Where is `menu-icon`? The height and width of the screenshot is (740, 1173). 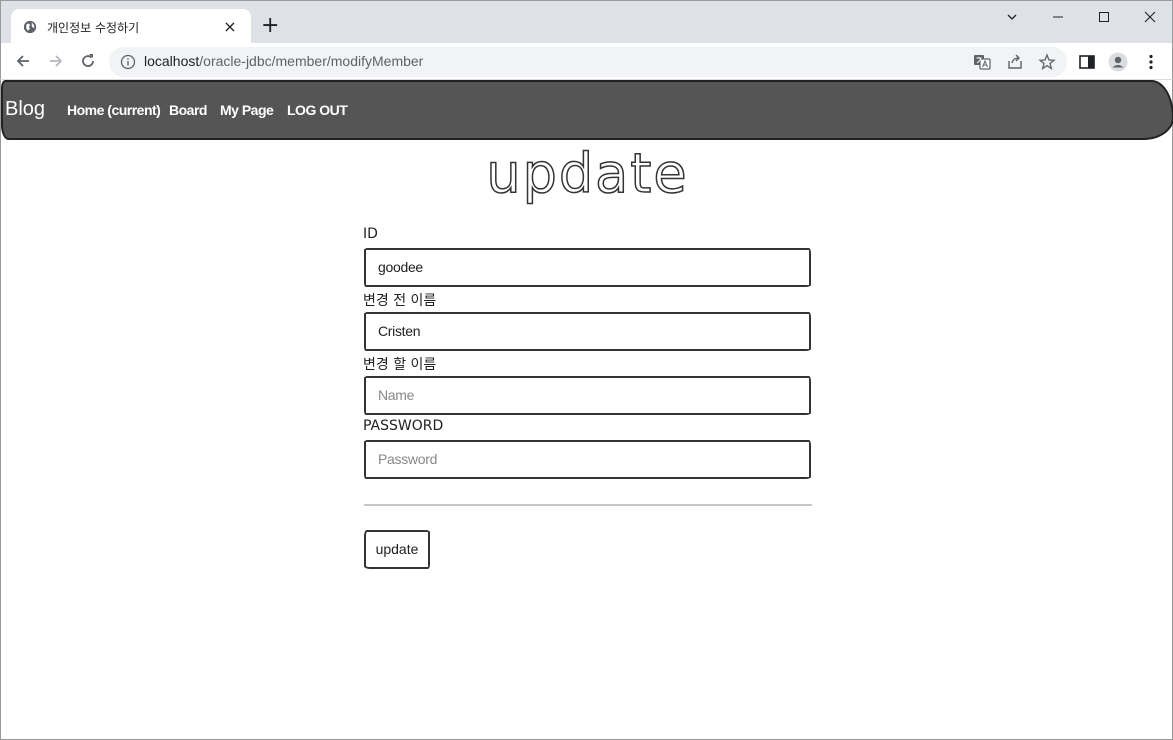
menu-icon is located at coordinates (1151, 62).